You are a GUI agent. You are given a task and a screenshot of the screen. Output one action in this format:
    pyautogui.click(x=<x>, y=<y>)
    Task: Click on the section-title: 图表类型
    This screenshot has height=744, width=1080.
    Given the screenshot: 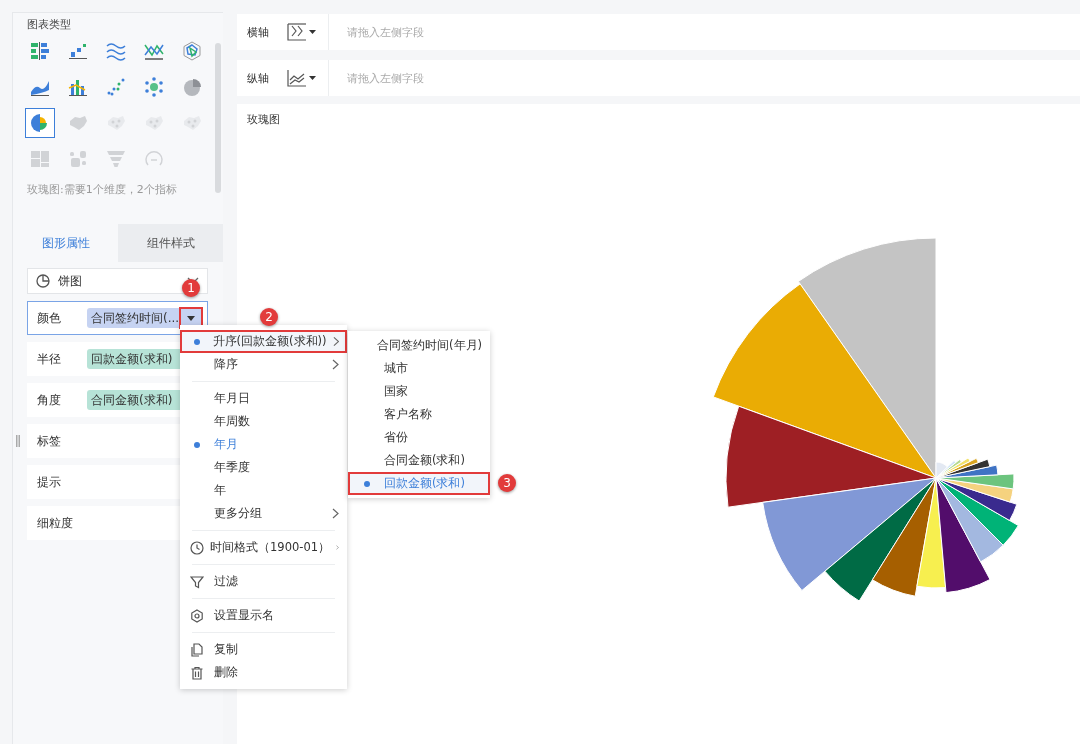 What is the action you would take?
    pyautogui.click(x=49, y=24)
    